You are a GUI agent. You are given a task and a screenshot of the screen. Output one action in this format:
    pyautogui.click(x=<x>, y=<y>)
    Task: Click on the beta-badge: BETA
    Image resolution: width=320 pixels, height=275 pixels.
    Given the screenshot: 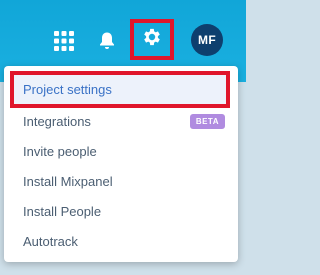 What is the action you would take?
    pyautogui.click(x=207, y=121)
    